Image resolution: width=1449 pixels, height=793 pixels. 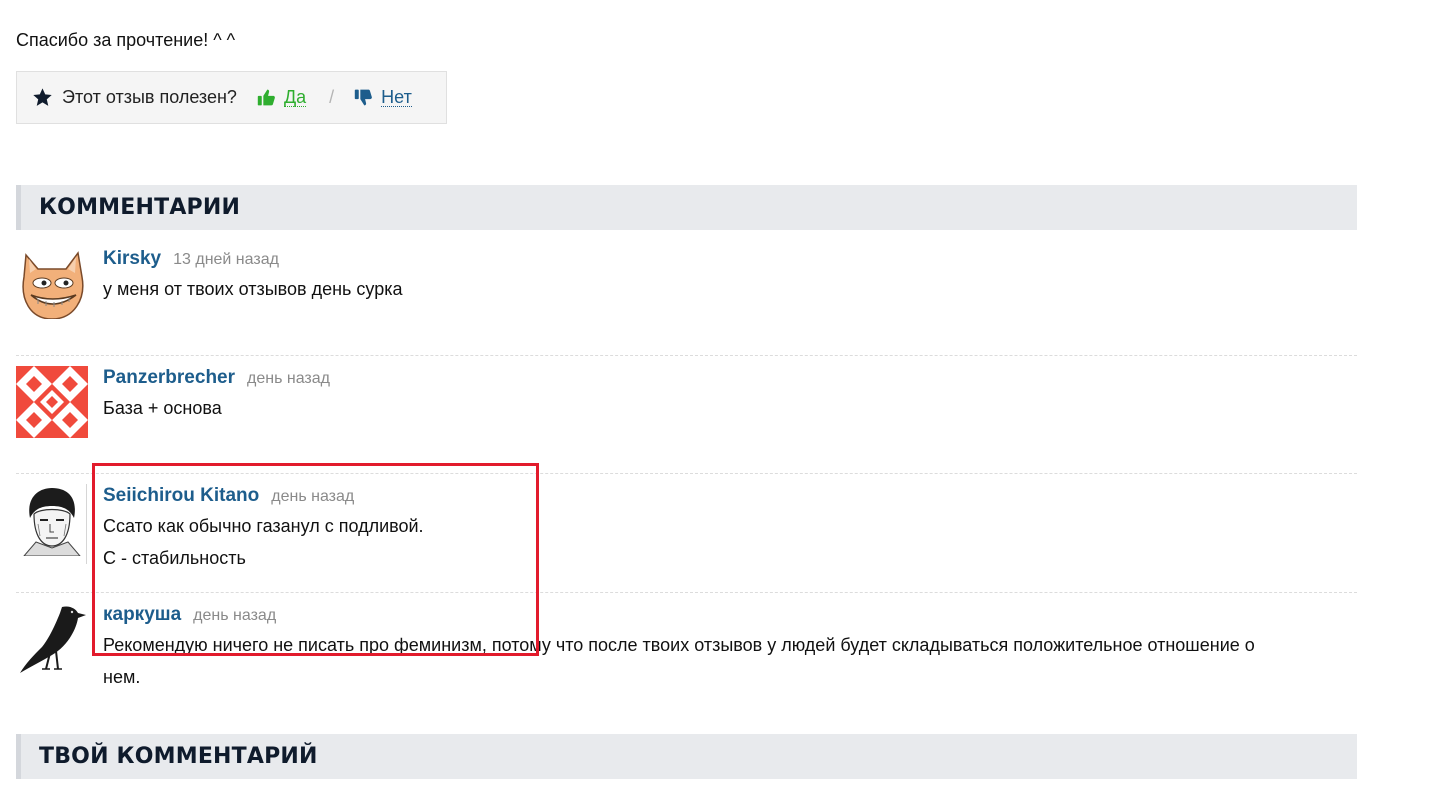 What do you see at coordinates (363, 97) in the screenshot?
I see `thumbs-down-icon` at bounding box center [363, 97].